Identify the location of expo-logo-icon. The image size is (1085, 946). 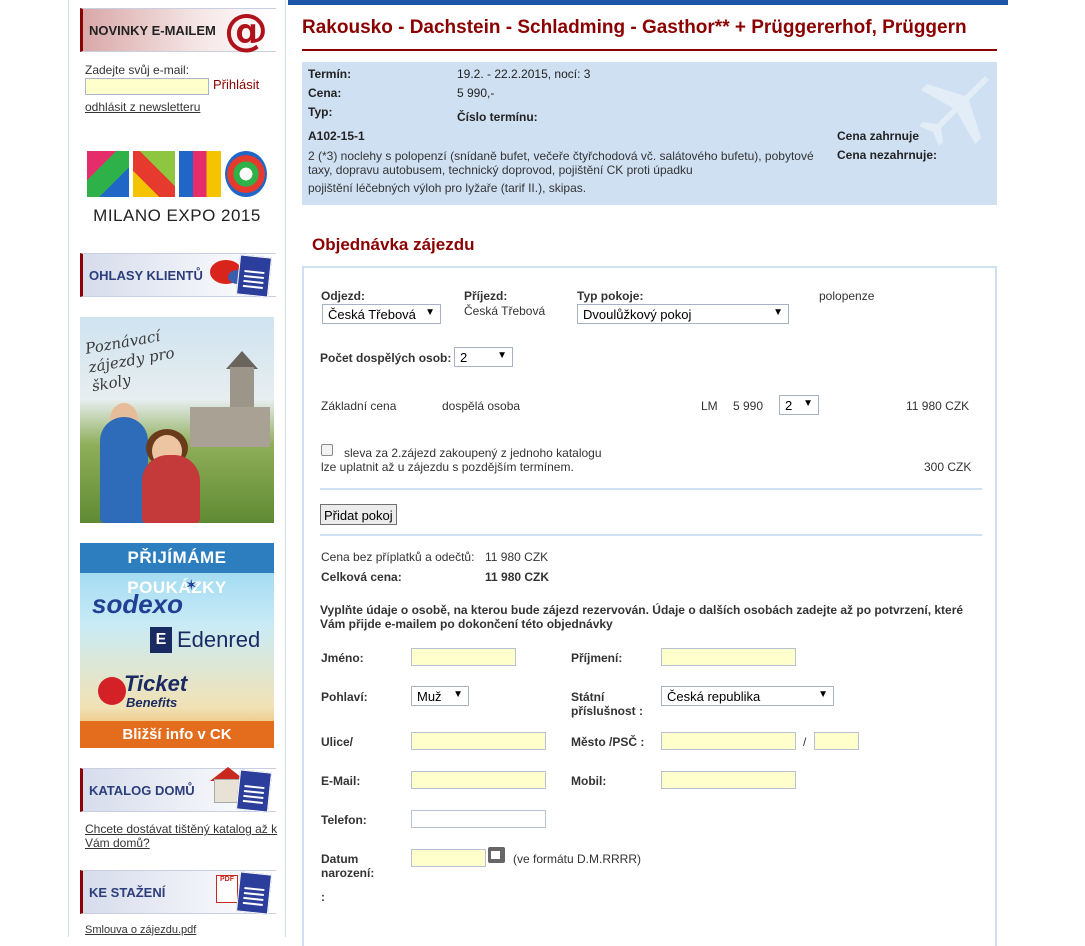
(177, 174).